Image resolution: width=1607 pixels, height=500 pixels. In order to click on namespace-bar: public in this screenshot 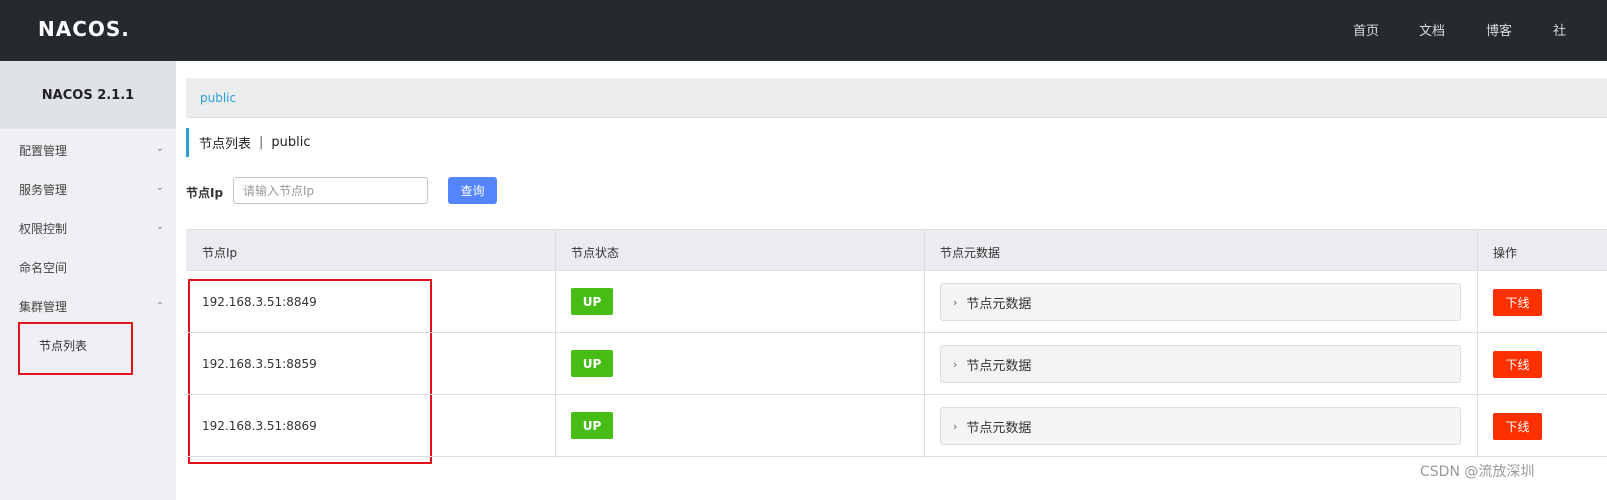, I will do `click(896, 98)`.